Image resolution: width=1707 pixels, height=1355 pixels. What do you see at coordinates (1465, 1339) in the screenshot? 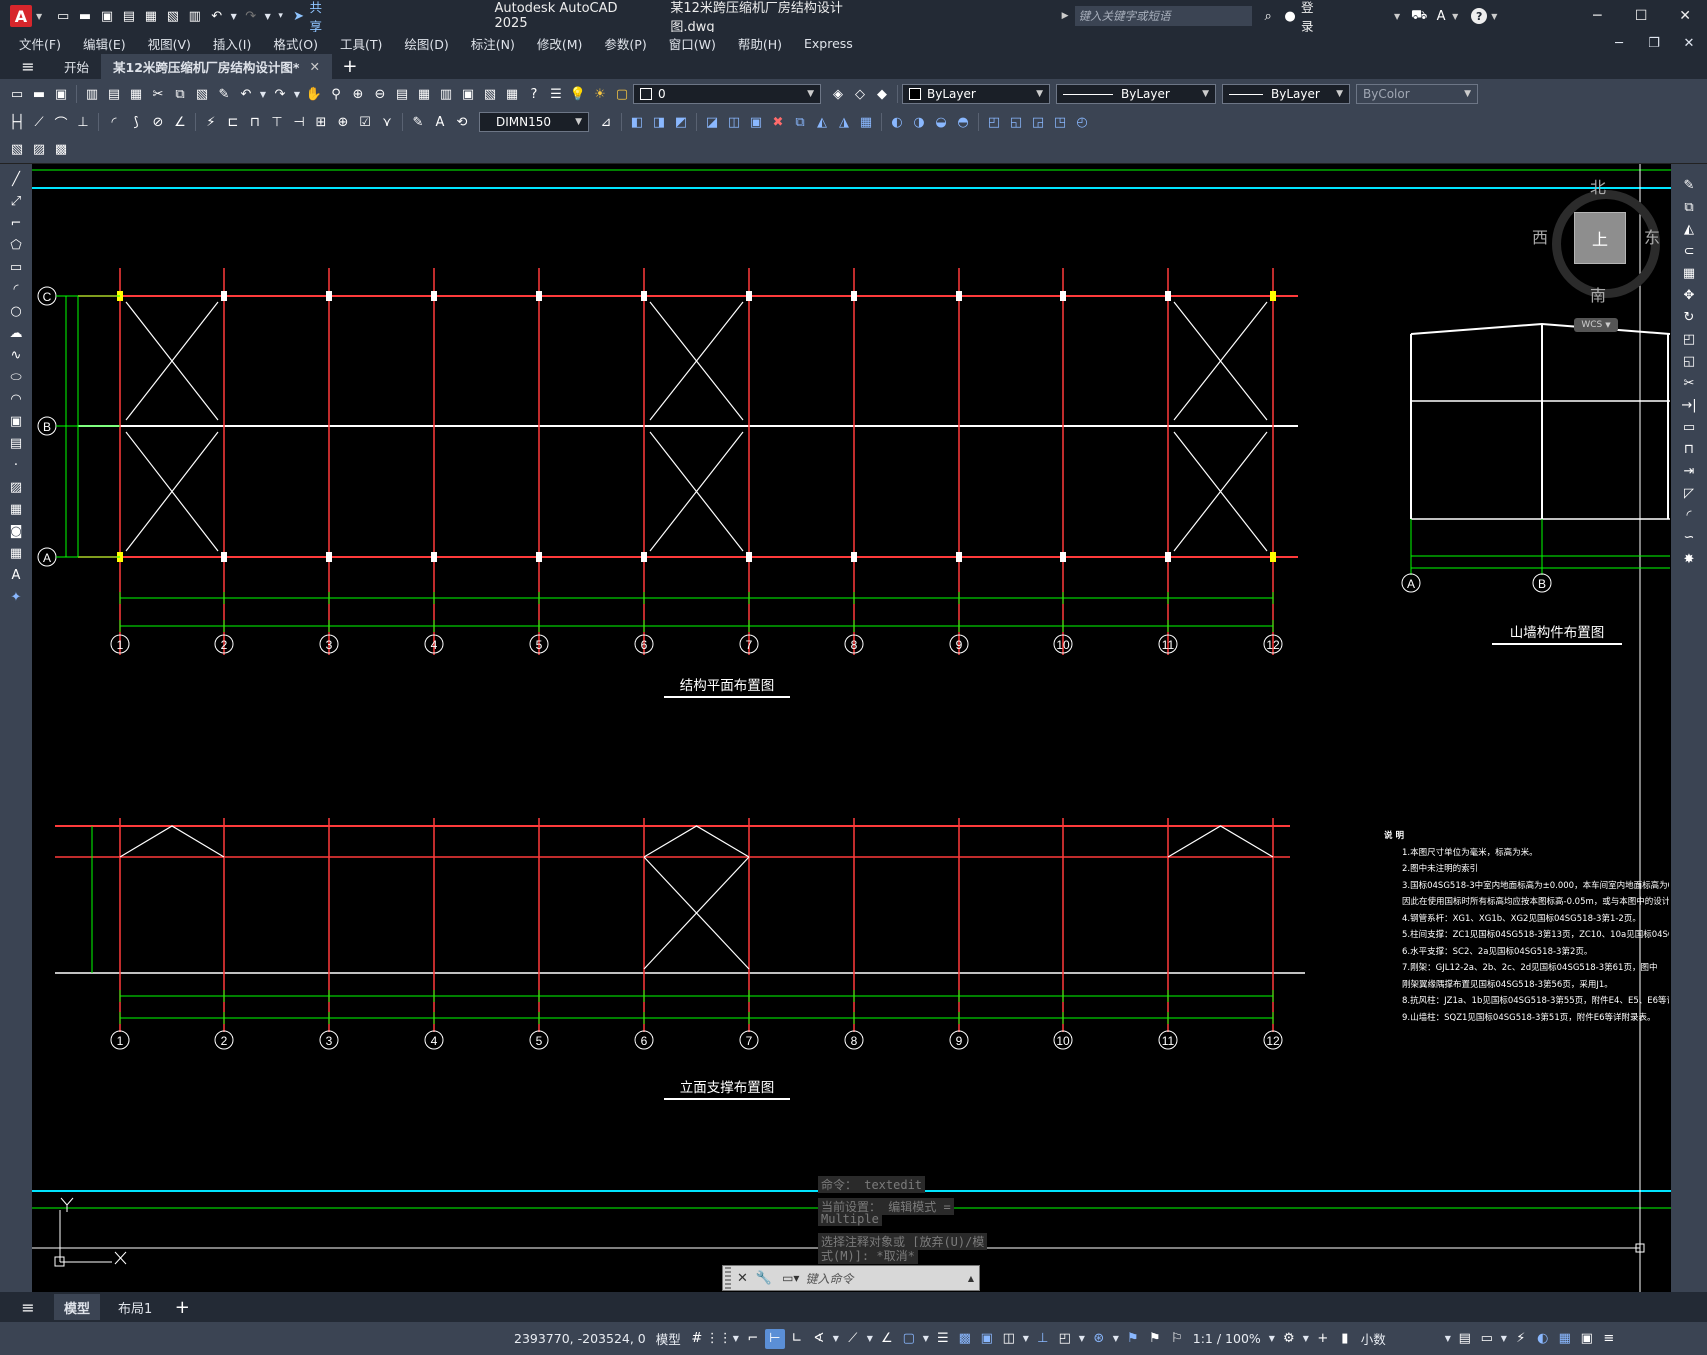
I see `quick-properties-icon: ▤` at bounding box center [1465, 1339].